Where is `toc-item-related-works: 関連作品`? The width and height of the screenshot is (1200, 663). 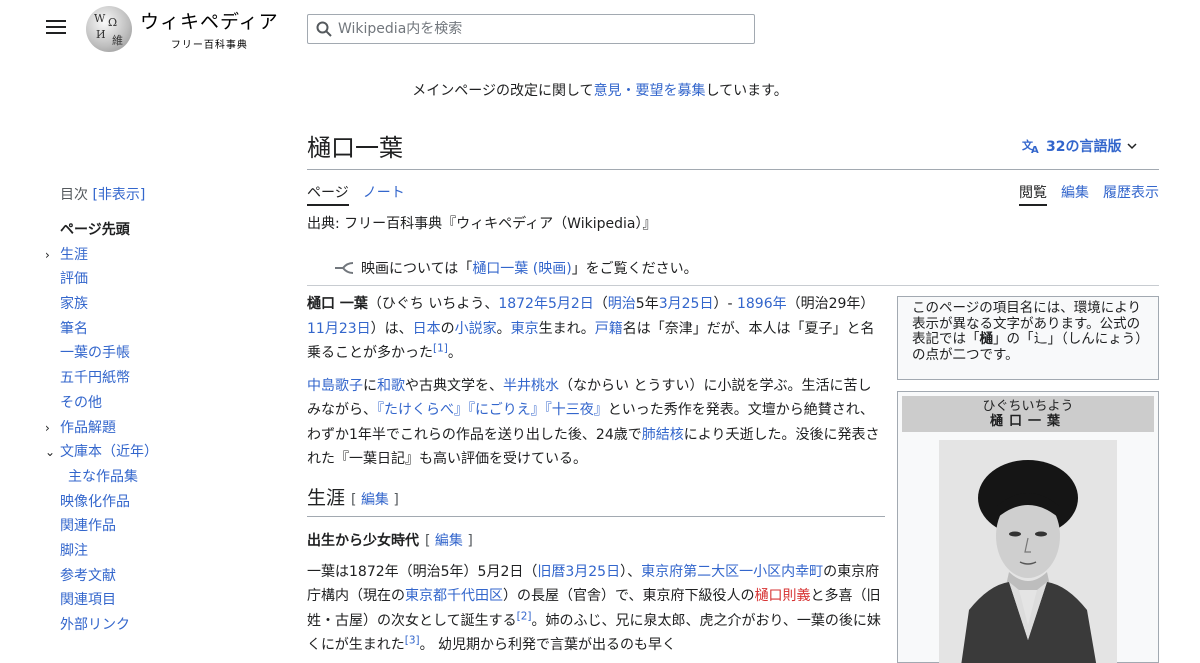 toc-item-related-works: 関連作品 is located at coordinates (159, 526).